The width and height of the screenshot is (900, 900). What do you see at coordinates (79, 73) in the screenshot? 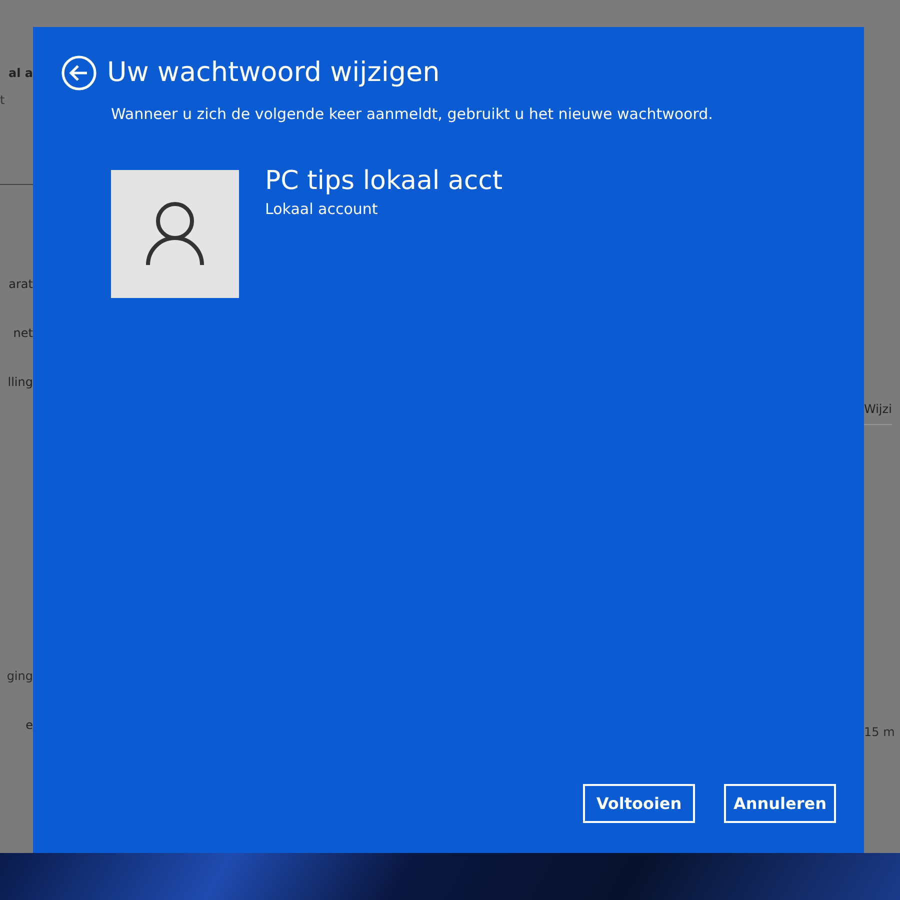
I see `back-icon` at bounding box center [79, 73].